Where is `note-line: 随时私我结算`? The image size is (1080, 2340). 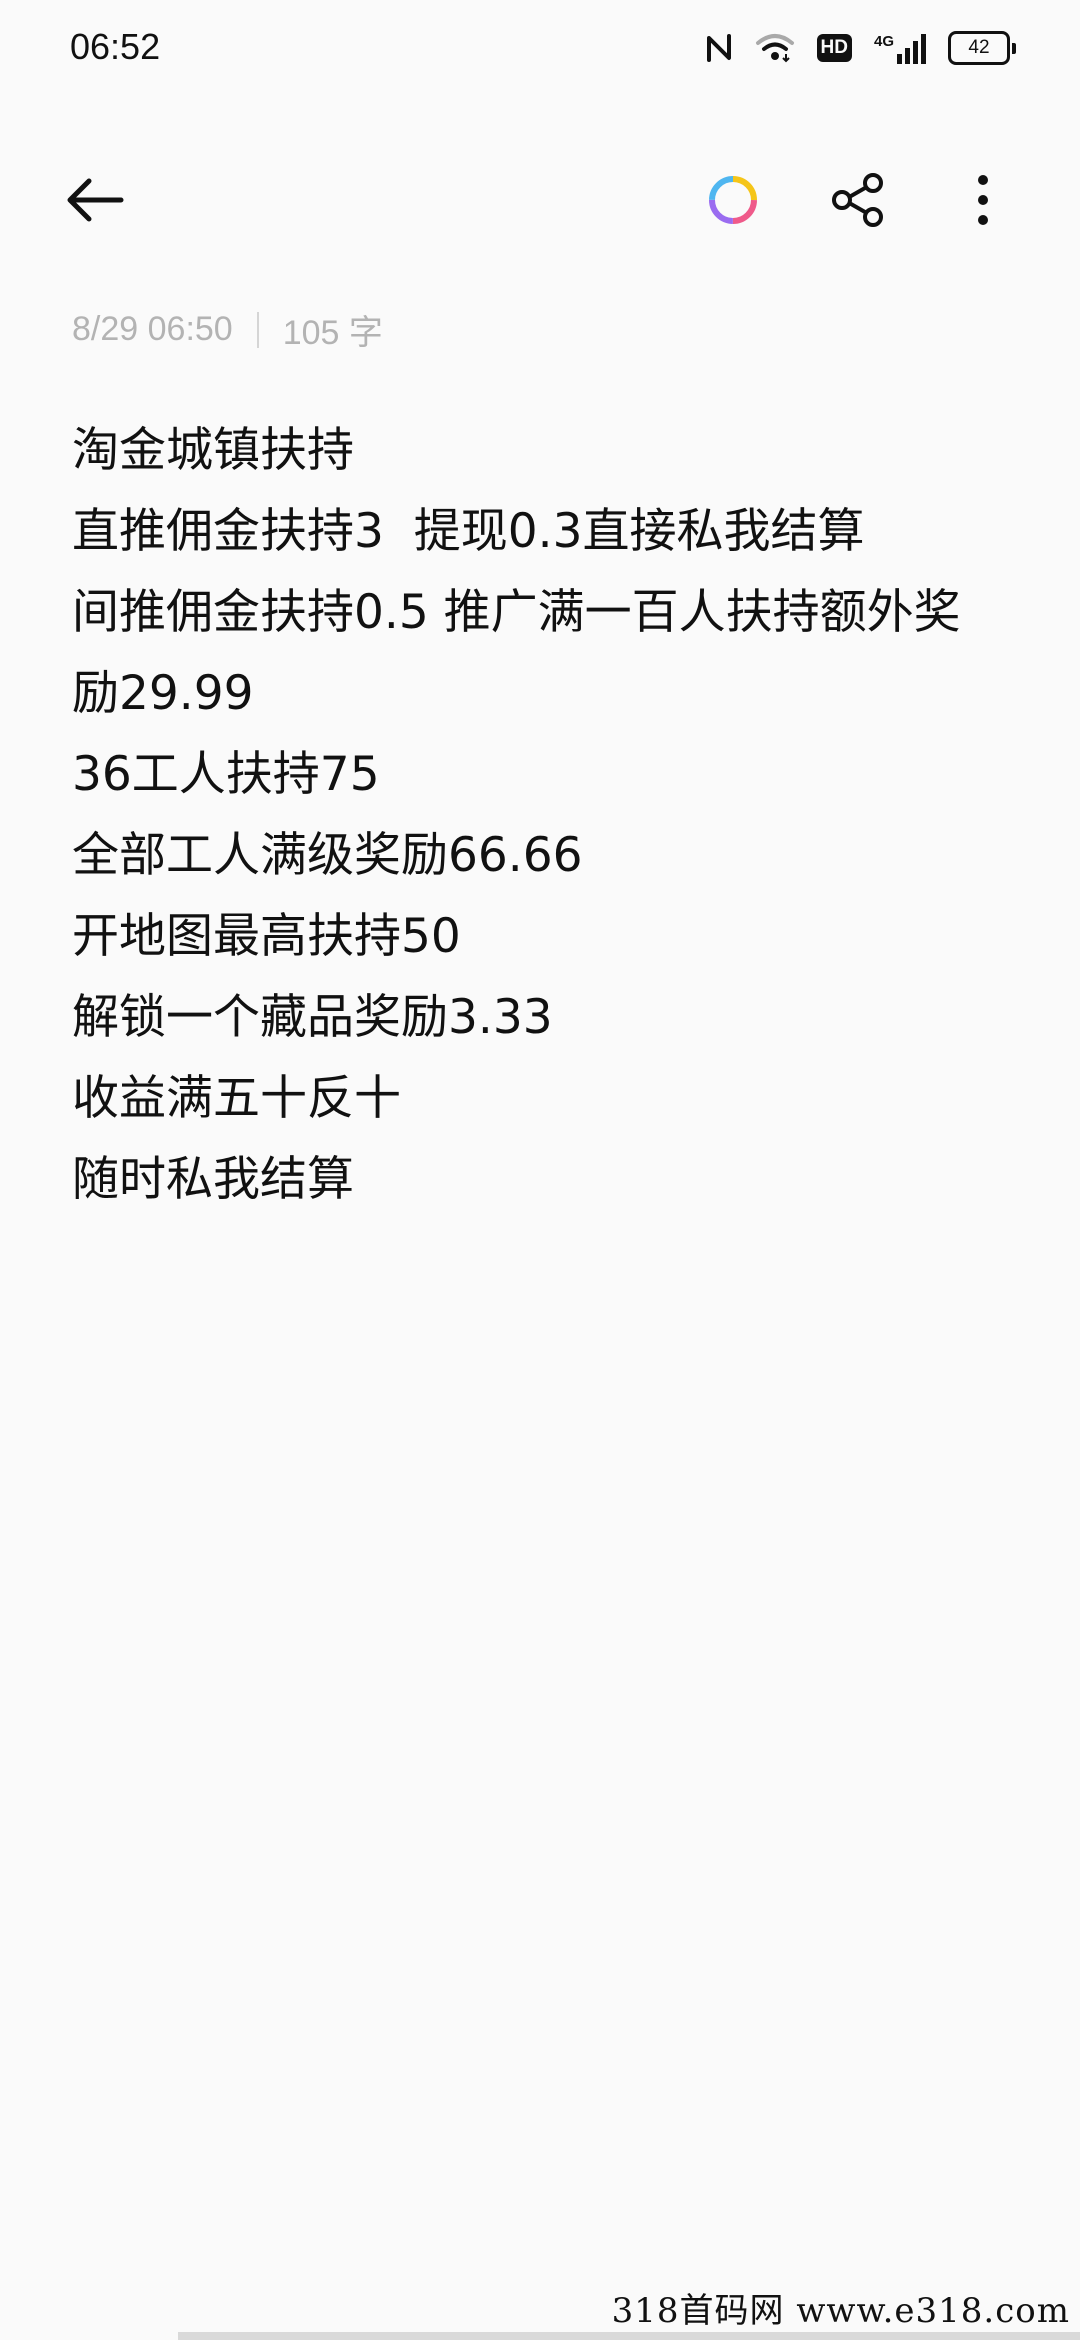 note-line: 随时私我结算 is located at coordinates (213, 1179).